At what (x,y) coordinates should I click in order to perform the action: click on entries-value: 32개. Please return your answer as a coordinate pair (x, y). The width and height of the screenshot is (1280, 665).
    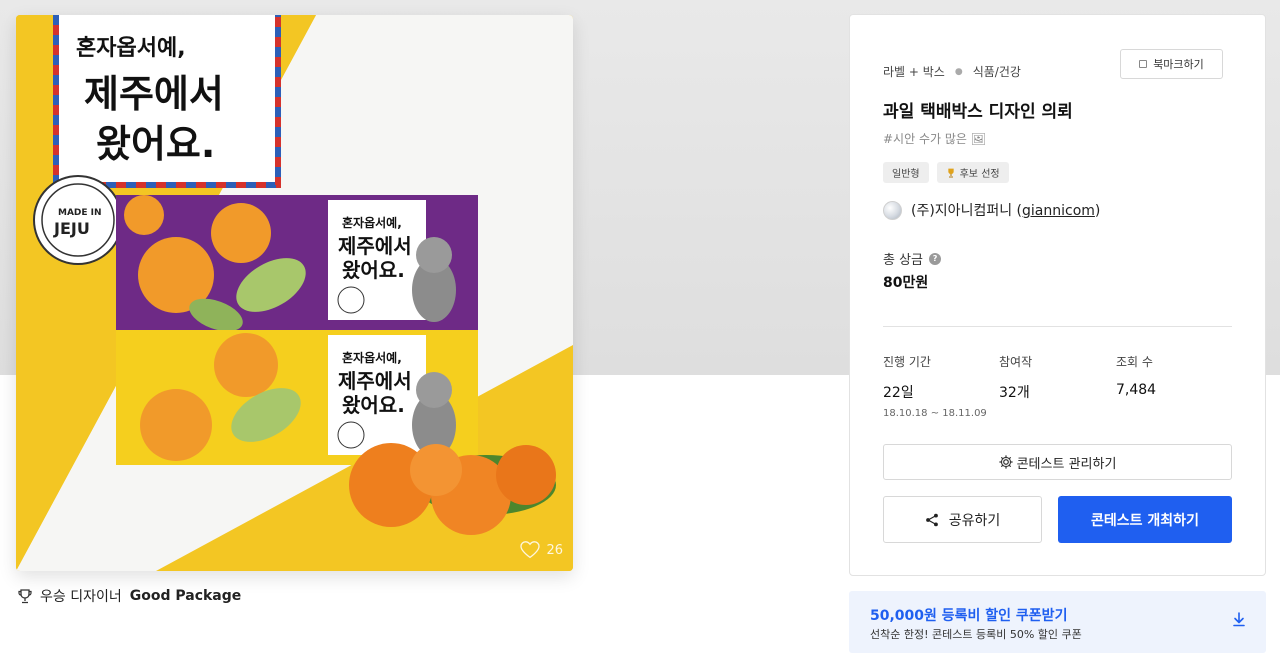
    Looking at the image, I should click on (1014, 393).